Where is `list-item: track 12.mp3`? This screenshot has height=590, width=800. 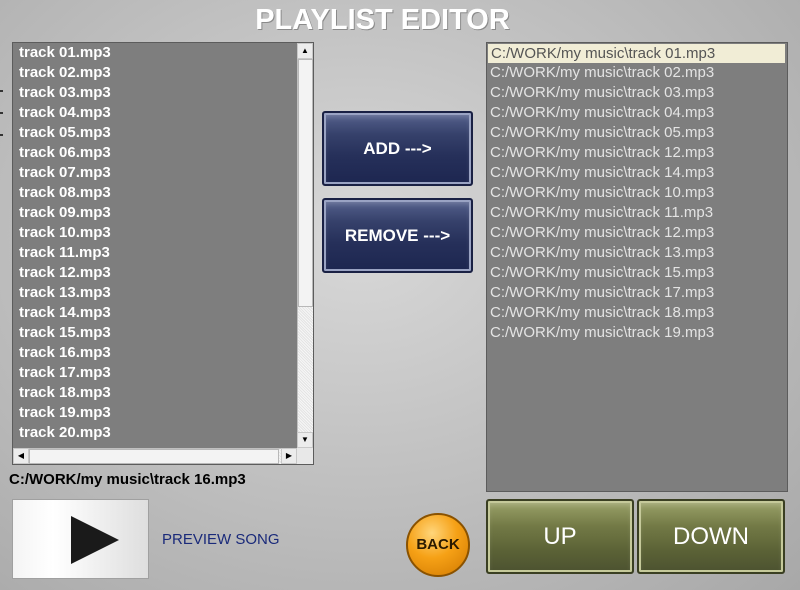
list-item: track 12.mp3 is located at coordinates (155, 273).